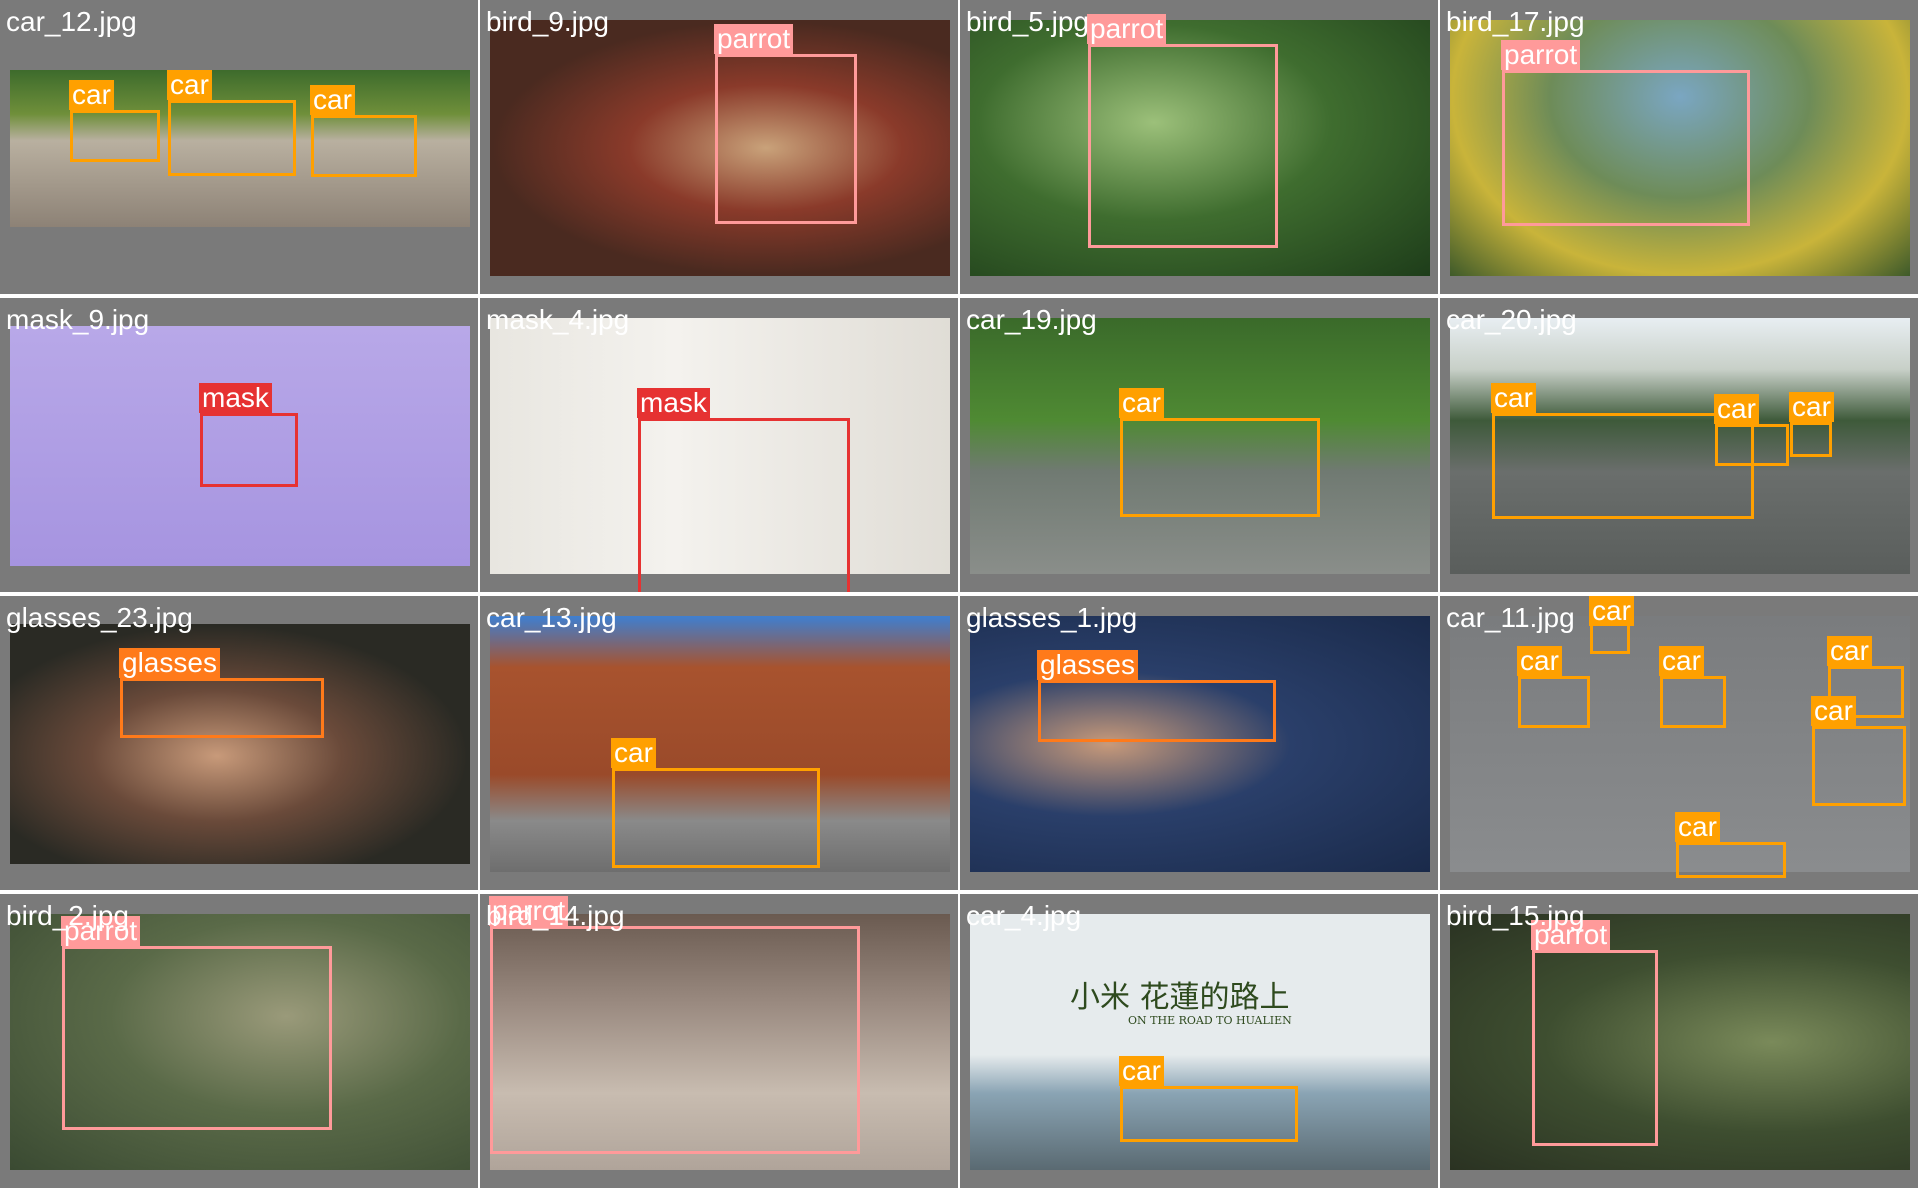  I want to click on image-filename: bird_15.jpg, so click(1515, 915).